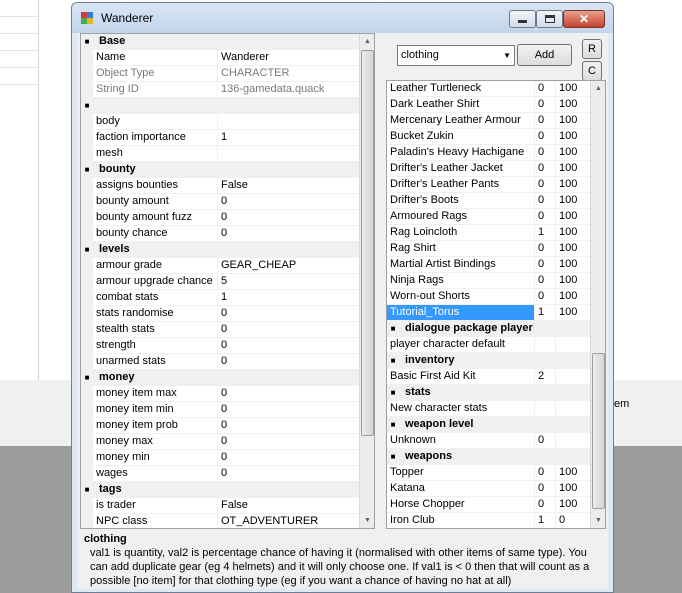  What do you see at coordinates (496, 169) in the screenshot?
I see `reference-row: Drifter's Leather Jacket 0 100` at bounding box center [496, 169].